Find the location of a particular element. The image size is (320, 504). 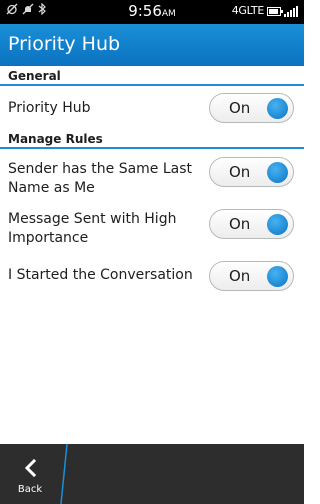

back-chevron-icon is located at coordinates (30, 468).